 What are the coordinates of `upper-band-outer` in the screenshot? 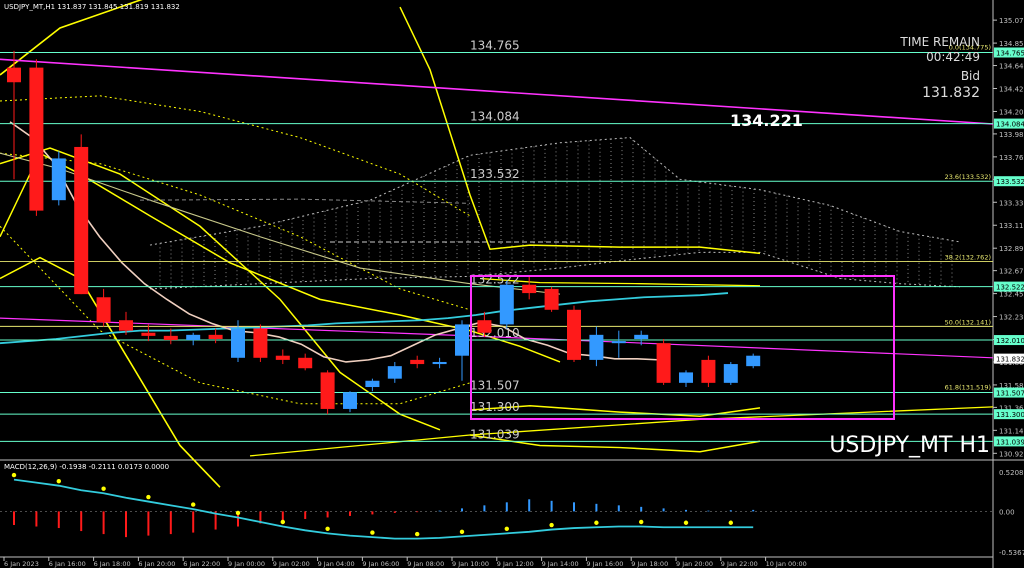 It's located at (71, 38).